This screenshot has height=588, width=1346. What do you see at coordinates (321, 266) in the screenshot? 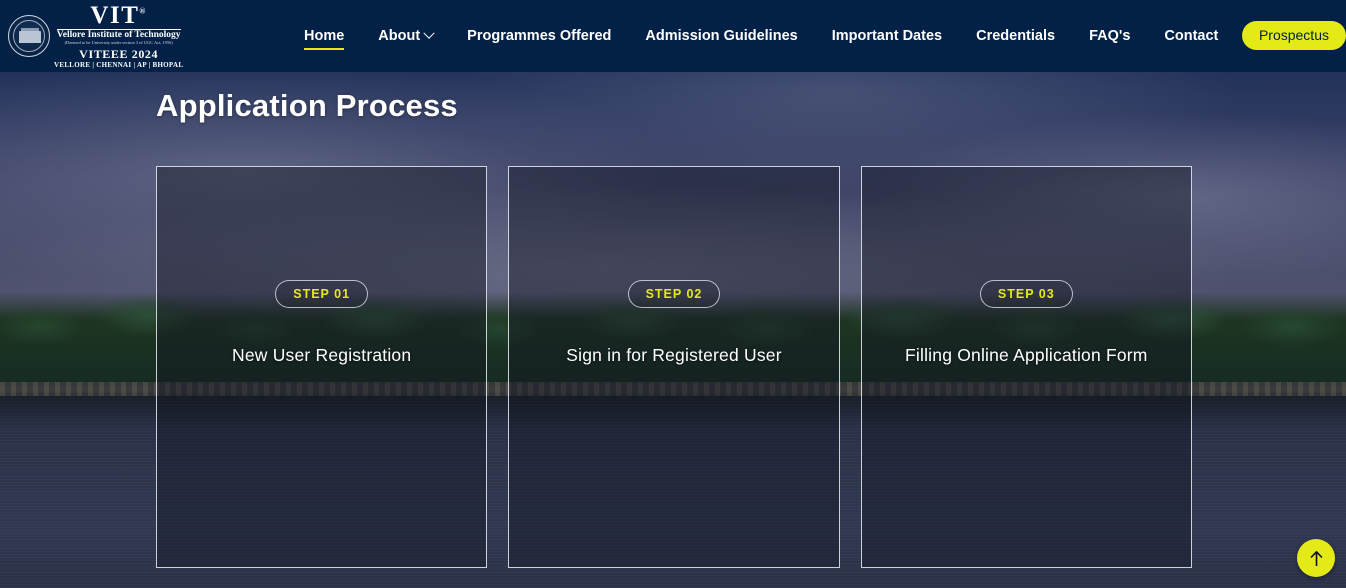
I see `step-card-content: STEP 01 New User Registration` at bounding box center [321, 266].